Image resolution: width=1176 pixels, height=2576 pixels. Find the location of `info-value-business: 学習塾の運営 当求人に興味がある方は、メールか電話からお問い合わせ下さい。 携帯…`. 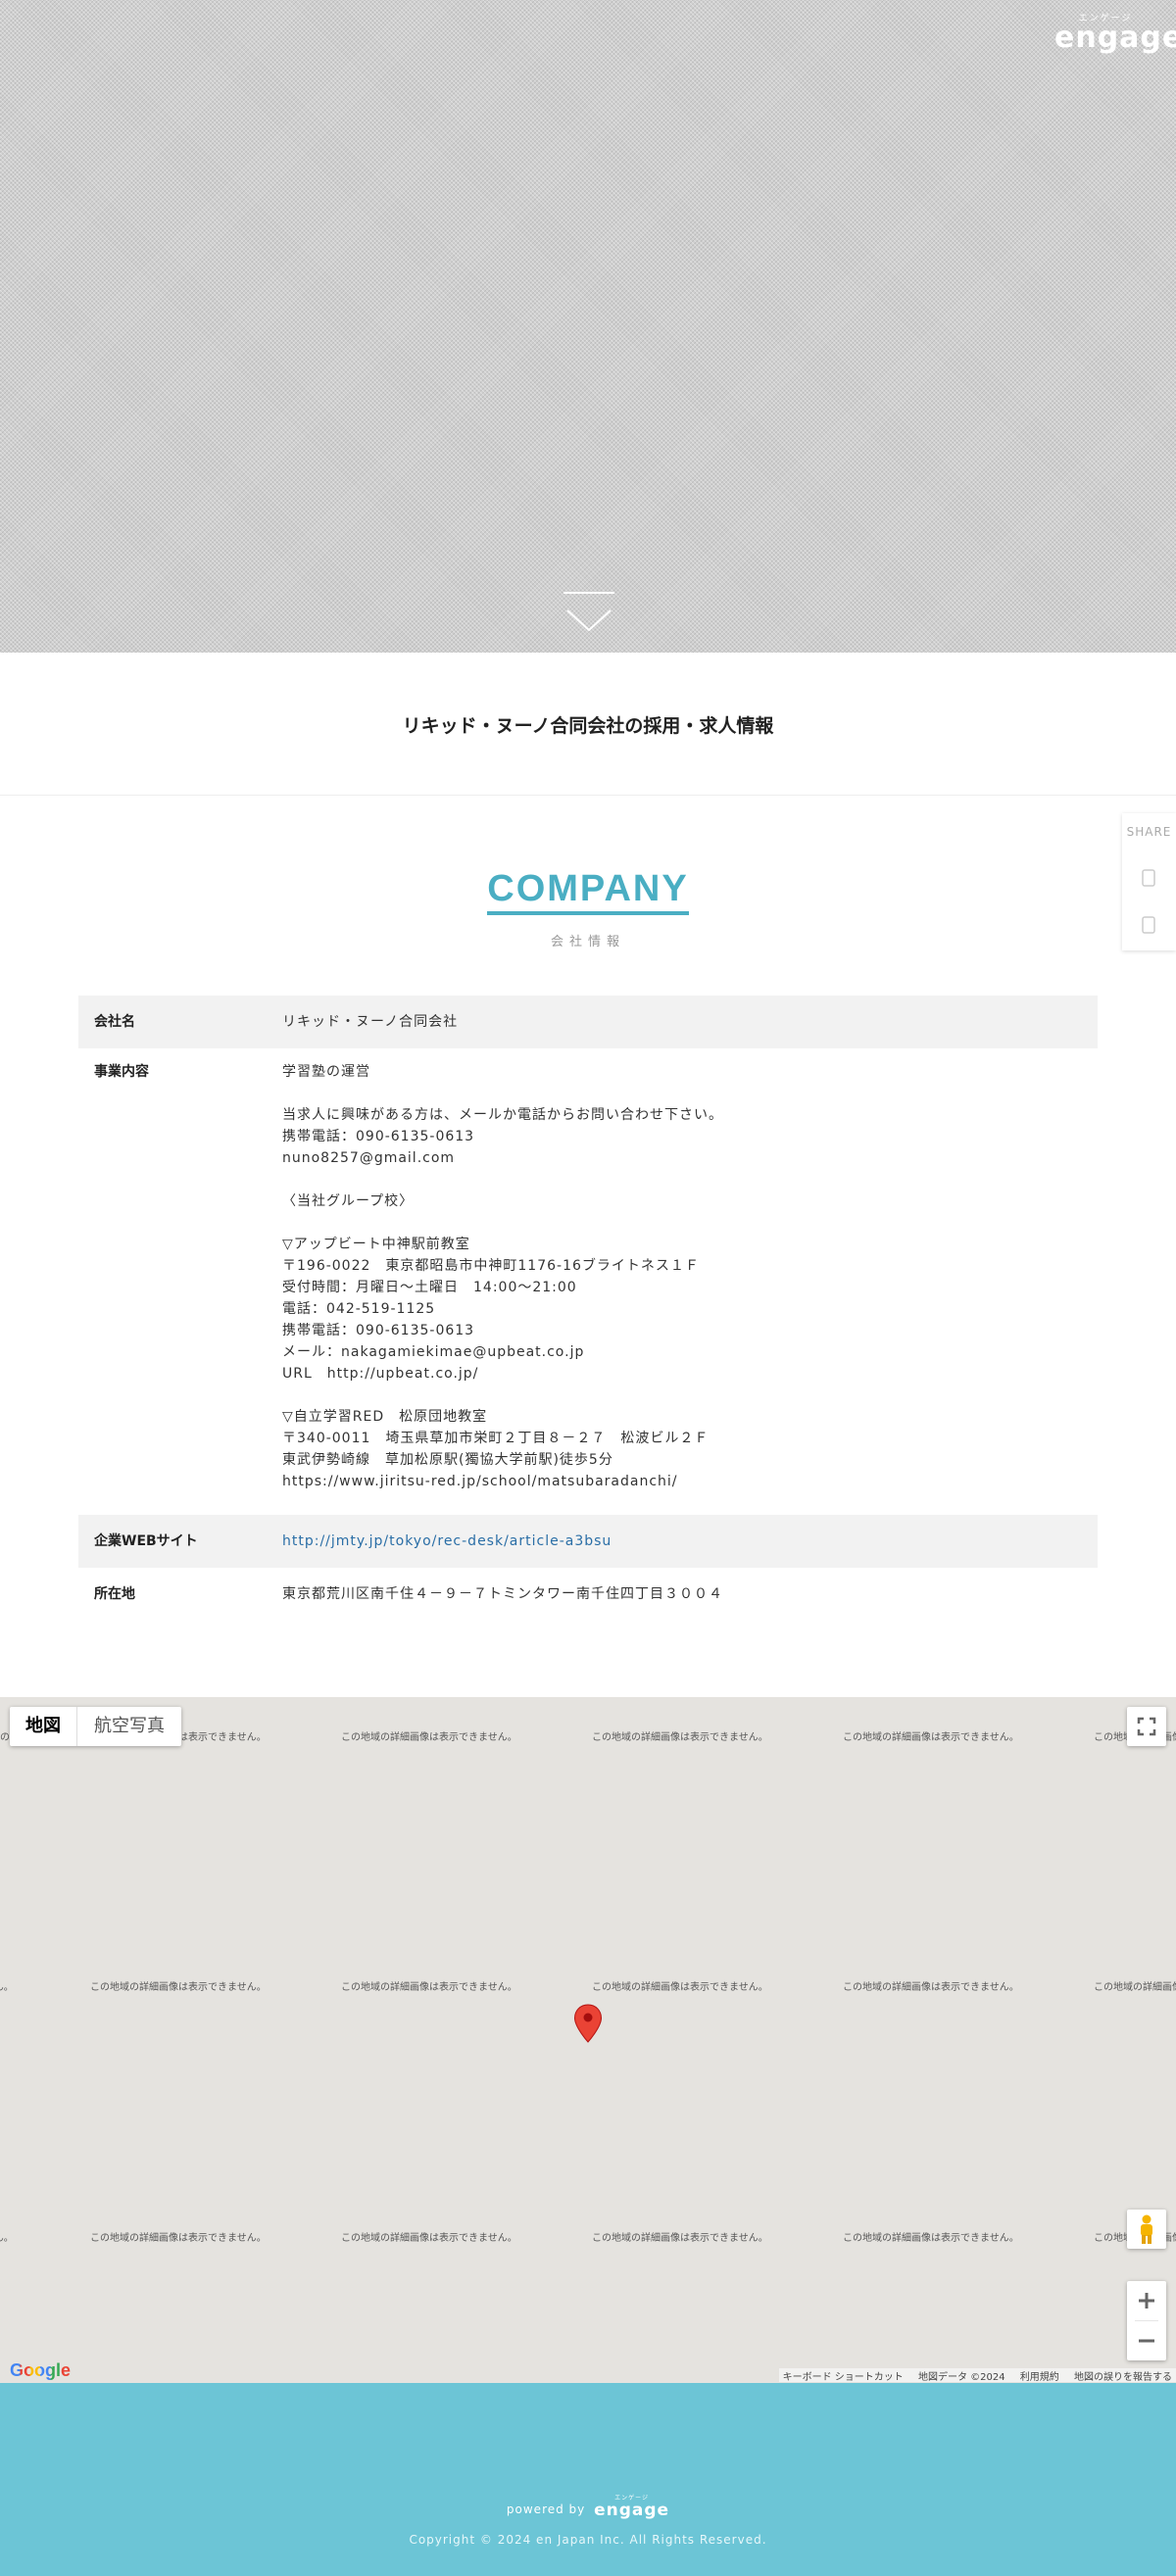

info-value-business: 学習塾の運営 当求人に興味がある方は、メールか電話からお問い合わせ下さい。 携帯… is located at coordinates (690, 1288).